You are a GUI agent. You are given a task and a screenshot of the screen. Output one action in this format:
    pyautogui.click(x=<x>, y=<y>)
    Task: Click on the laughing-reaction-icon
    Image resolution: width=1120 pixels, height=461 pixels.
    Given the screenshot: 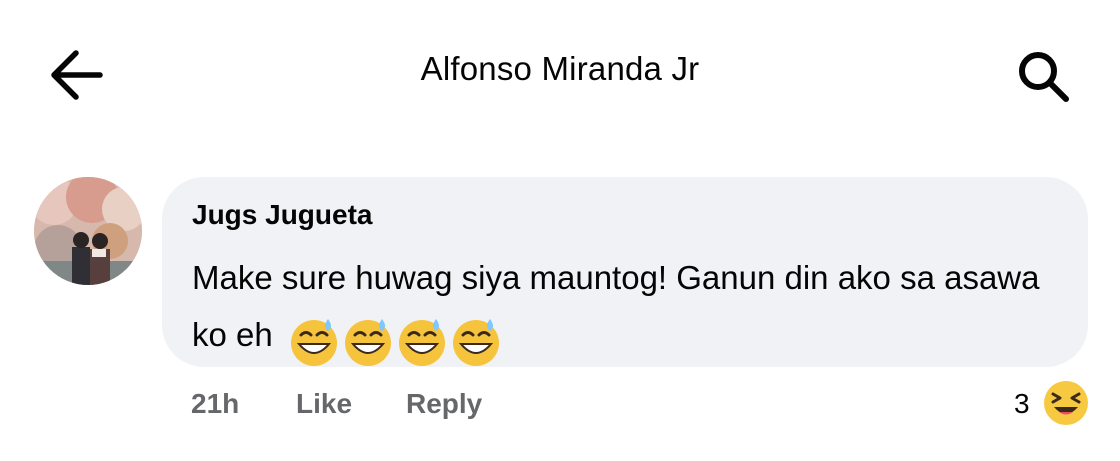 What is the action you would take?
    pyautogui.click(x=1066, y=403)
    